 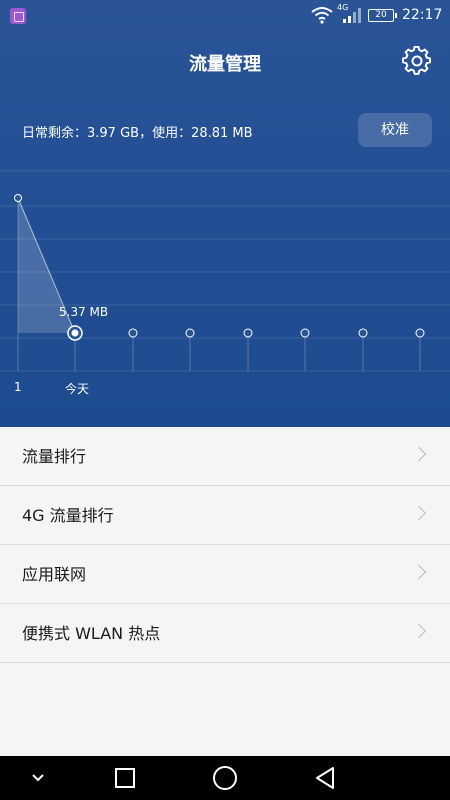 I want to click on page-title: 流量管理, so click(x=225, y=64).